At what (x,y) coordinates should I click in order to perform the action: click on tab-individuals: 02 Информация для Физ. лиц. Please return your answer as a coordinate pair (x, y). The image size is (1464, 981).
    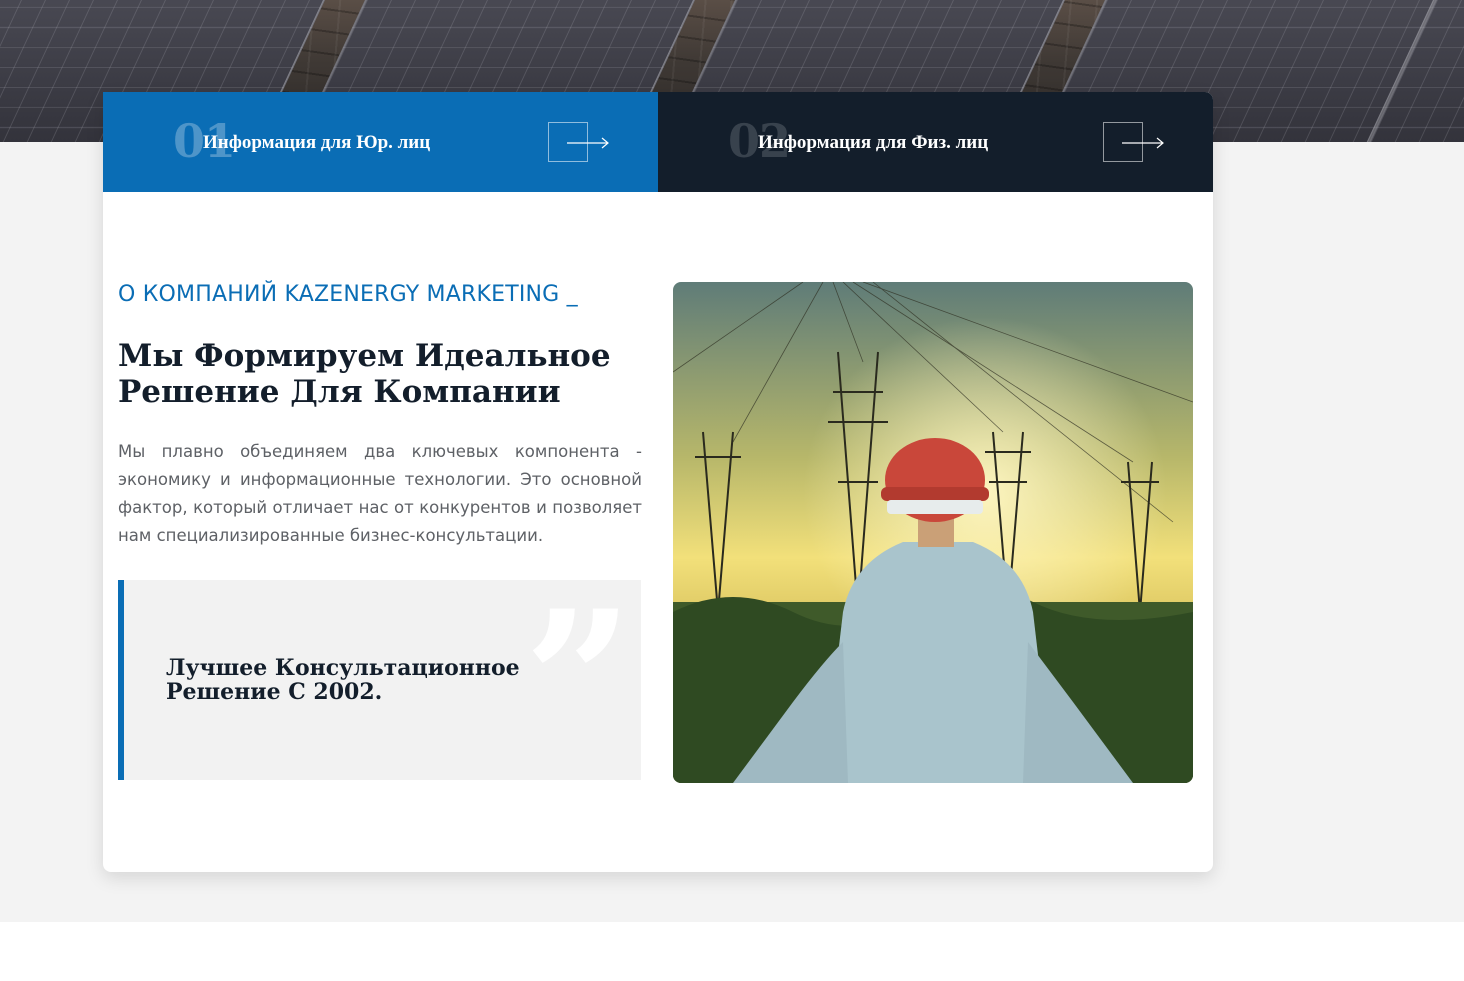
    Looking at the image, I should click on (935, 142).